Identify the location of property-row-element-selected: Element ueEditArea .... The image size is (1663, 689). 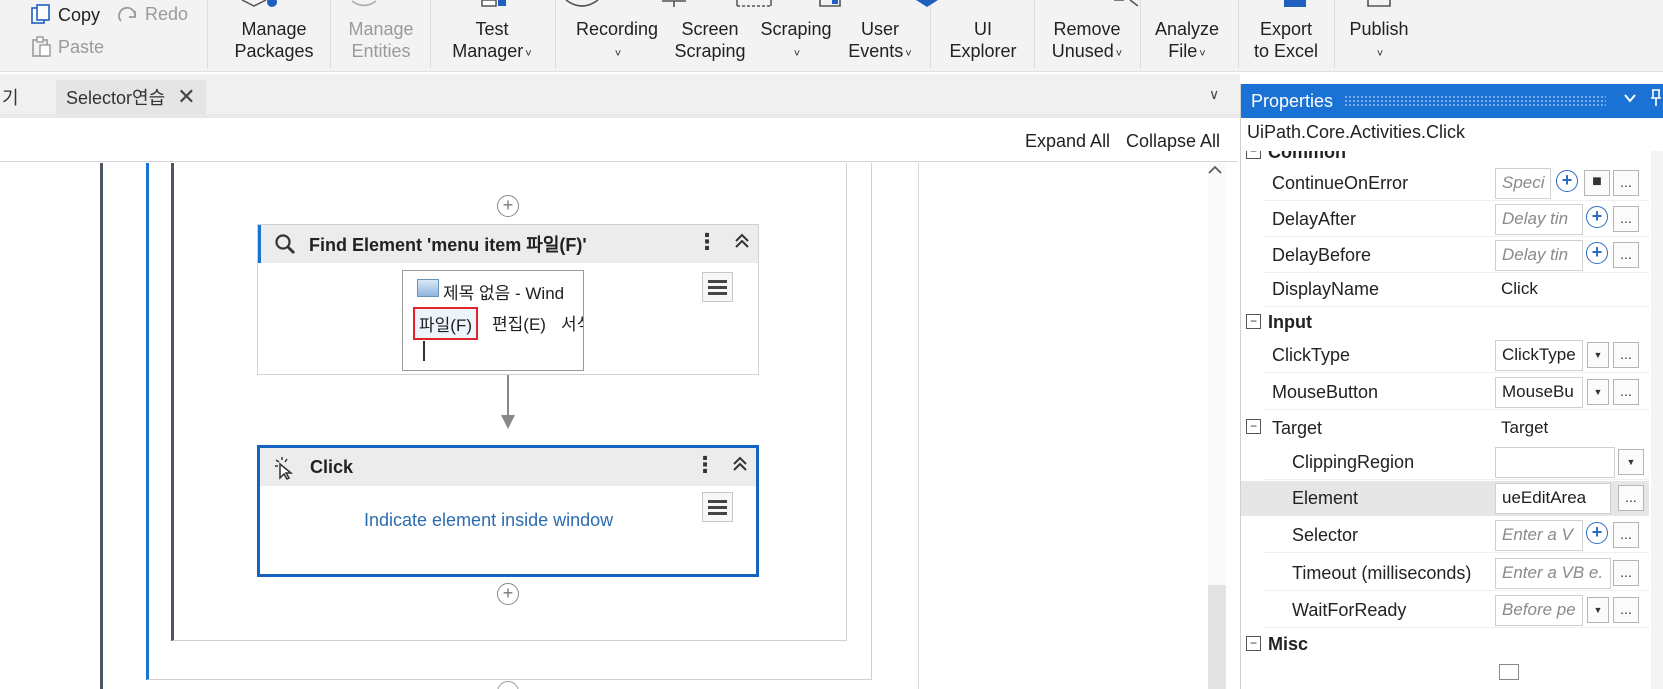
(1445, 498).